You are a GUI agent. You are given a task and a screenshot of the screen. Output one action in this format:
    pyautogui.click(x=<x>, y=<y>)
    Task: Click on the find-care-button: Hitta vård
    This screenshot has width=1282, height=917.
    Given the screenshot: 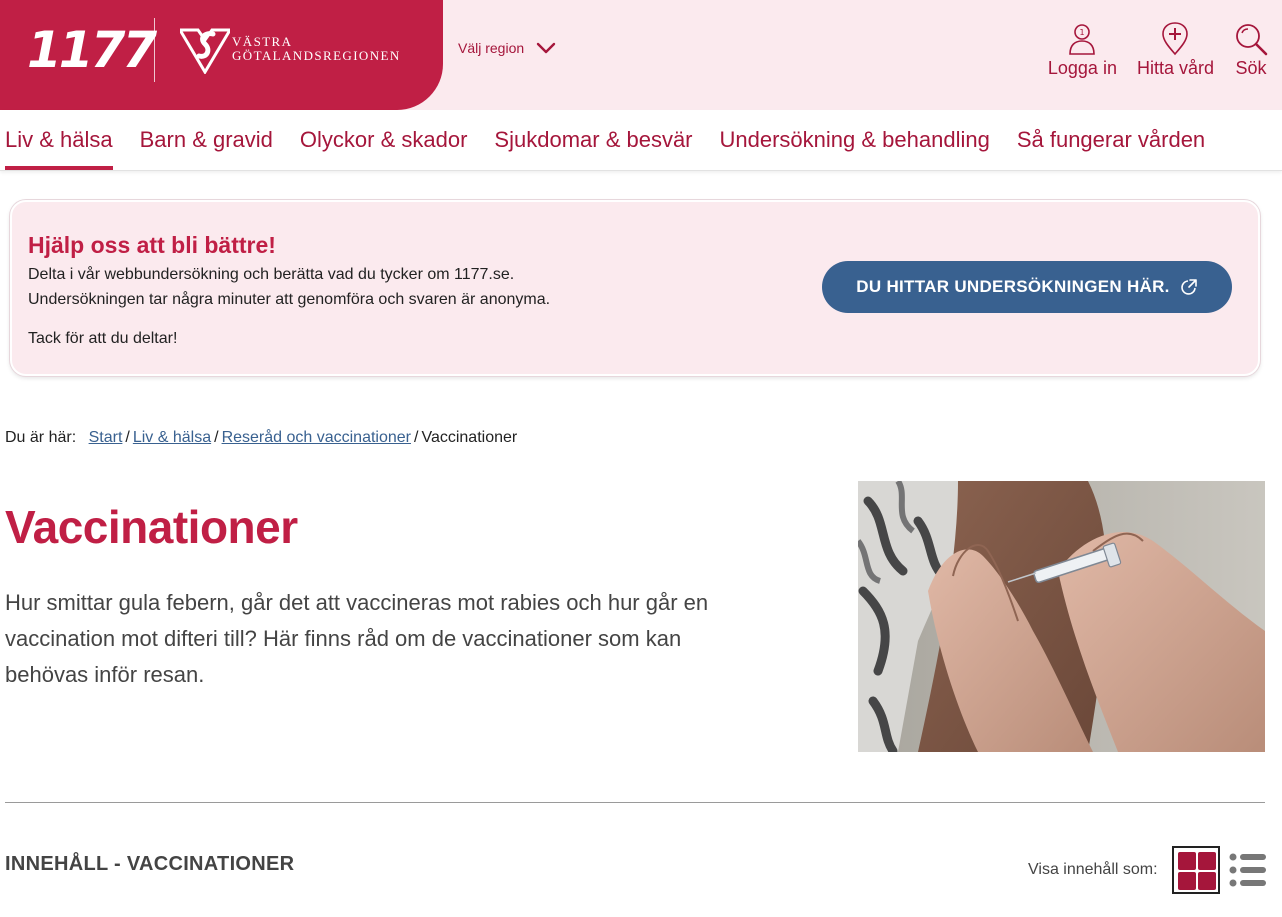 What is the action you would take?
    pyautogui.click(x=1175, y=50)
    